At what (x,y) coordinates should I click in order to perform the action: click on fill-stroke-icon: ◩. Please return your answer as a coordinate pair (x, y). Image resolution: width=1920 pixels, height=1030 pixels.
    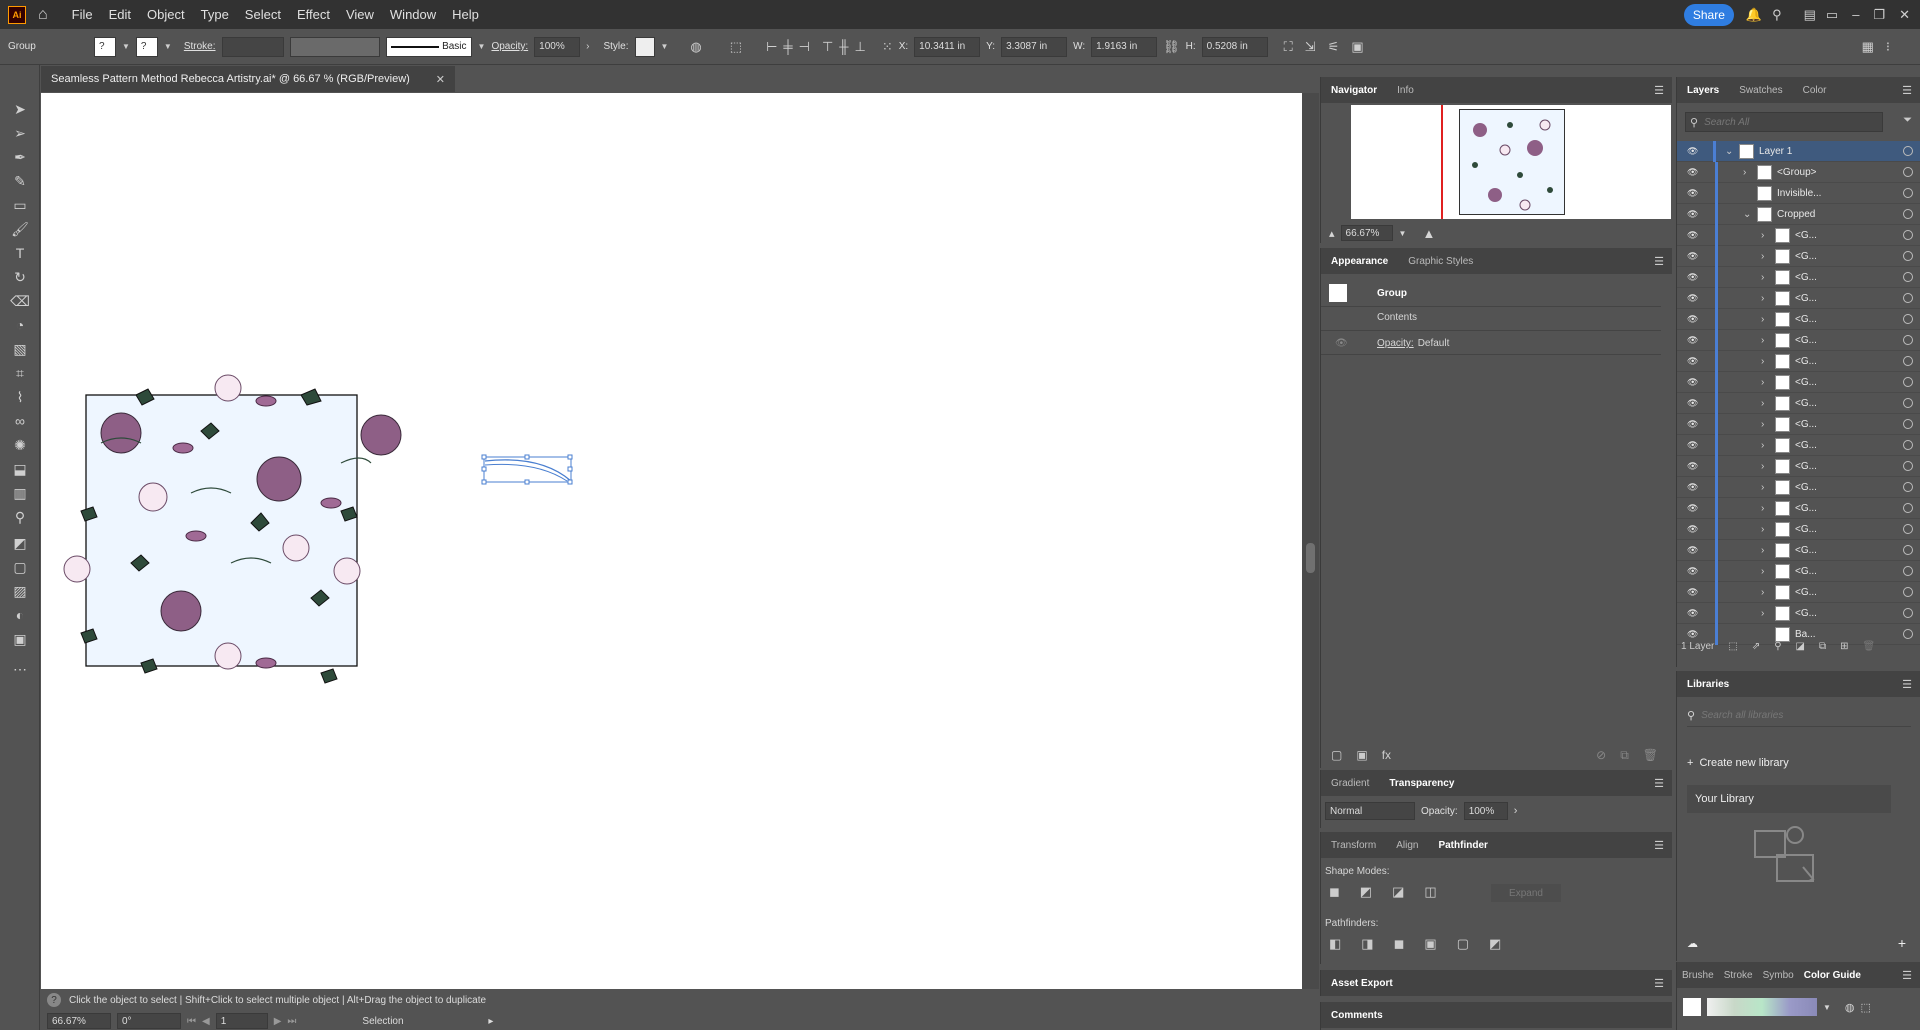
    Looking at the image, I should click on (20, 543).